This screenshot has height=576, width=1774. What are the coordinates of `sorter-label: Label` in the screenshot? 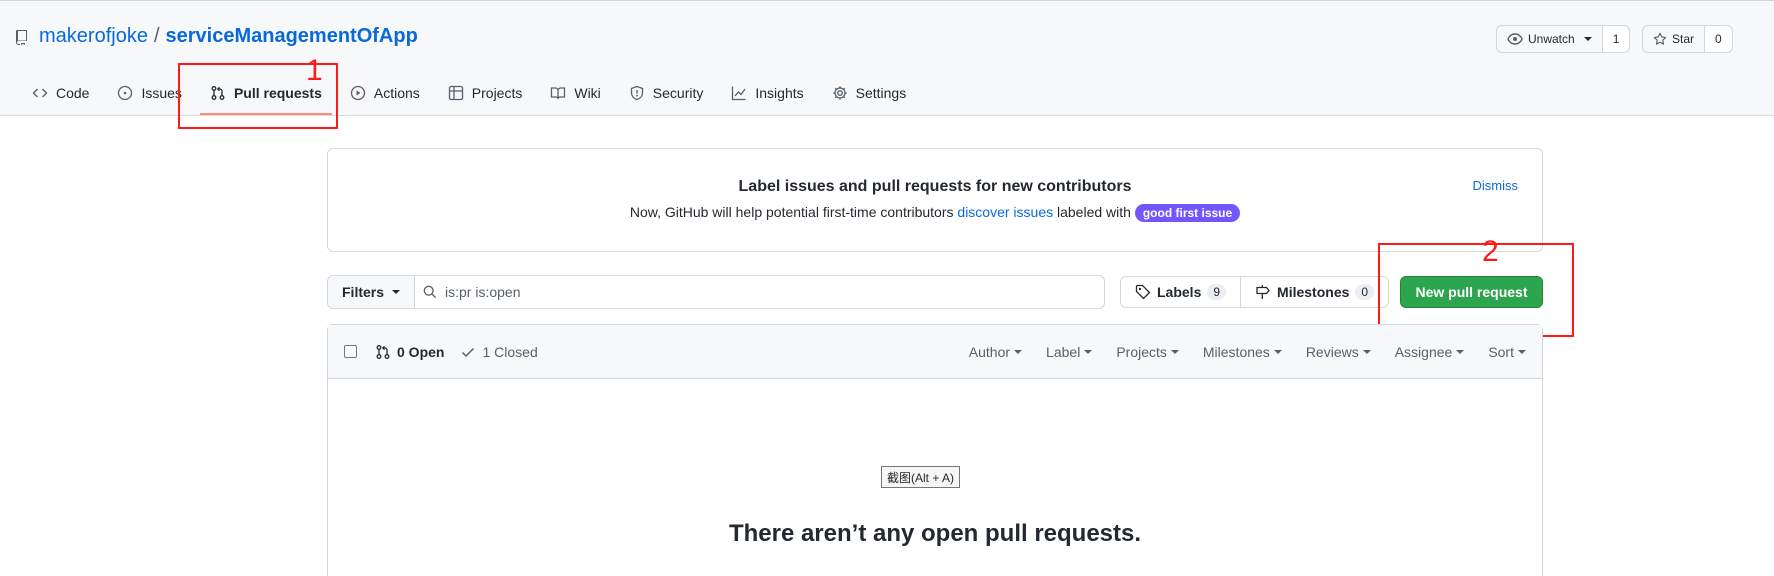 It's located at (1063, 351).